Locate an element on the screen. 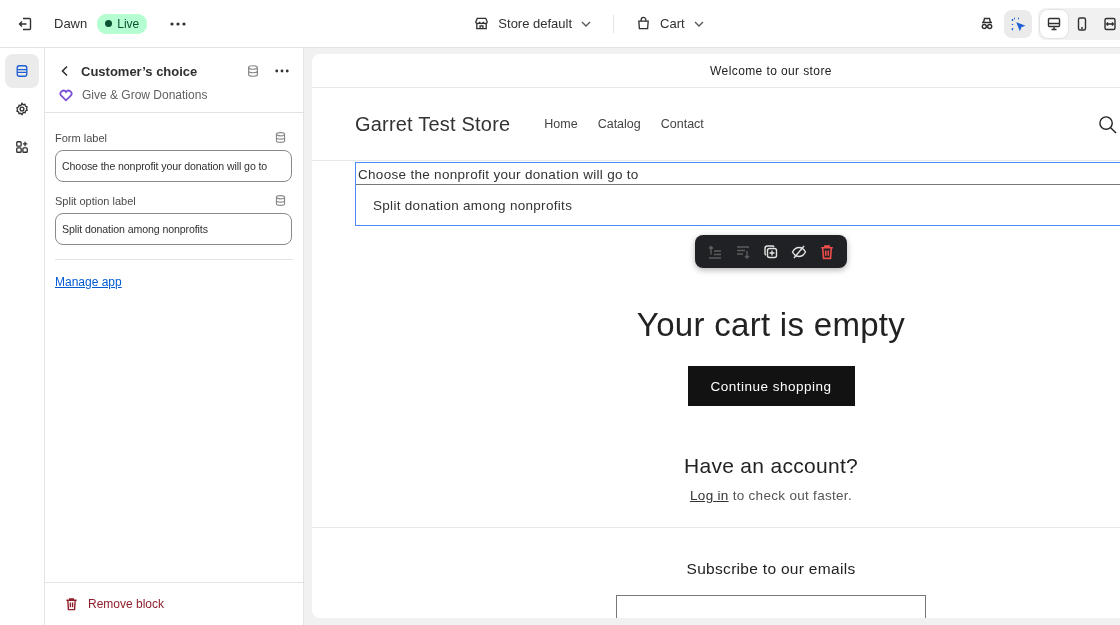 Image resolution: width=1120 pixels, height=625 pixels. text-field: Split donation among nonprofits is located at coordinates (173, 229).